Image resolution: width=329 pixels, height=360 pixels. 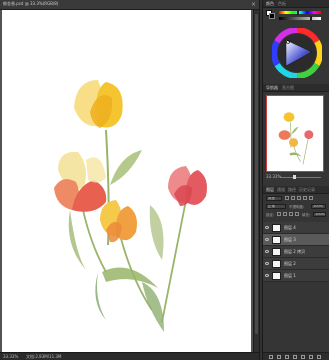 I want to click on tab-channels: 通道, so click(x=281, y=190).